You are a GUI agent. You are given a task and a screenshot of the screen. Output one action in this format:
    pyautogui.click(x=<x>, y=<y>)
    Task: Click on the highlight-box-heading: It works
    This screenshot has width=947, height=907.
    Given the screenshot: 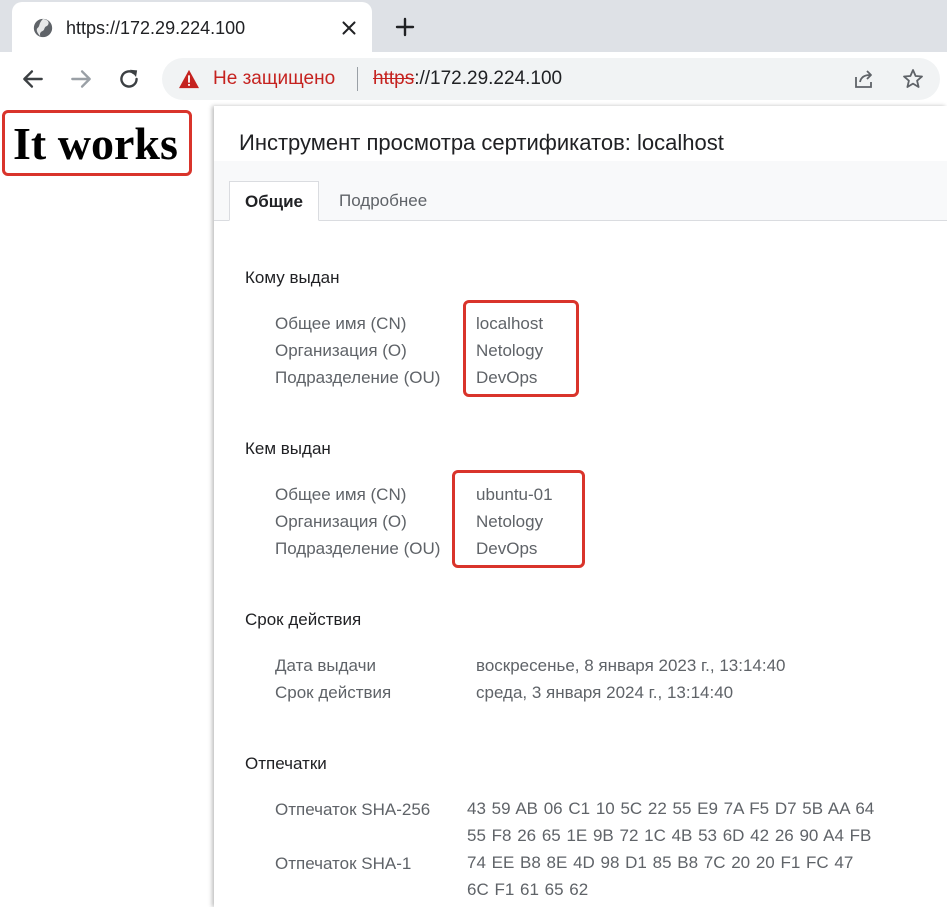 What is the action you would take?
    pyautogui.click(x=97, y=143)
    